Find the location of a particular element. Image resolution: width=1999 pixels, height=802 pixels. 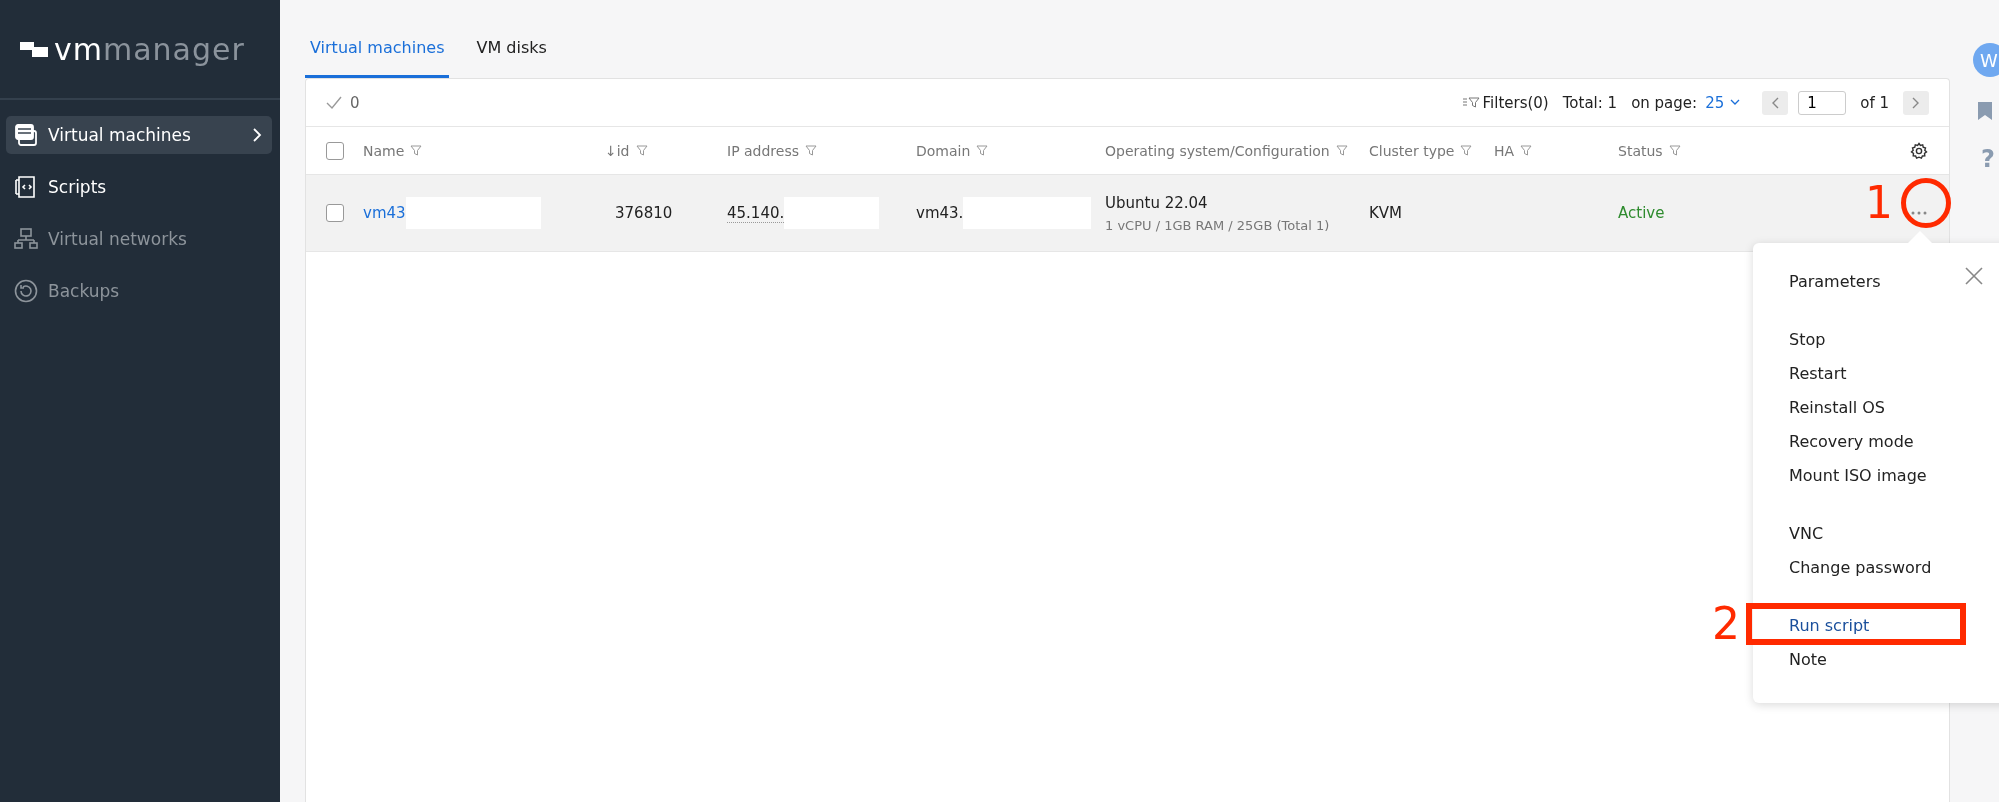

chevron-right-icon is located at coordinates (1916, 102).